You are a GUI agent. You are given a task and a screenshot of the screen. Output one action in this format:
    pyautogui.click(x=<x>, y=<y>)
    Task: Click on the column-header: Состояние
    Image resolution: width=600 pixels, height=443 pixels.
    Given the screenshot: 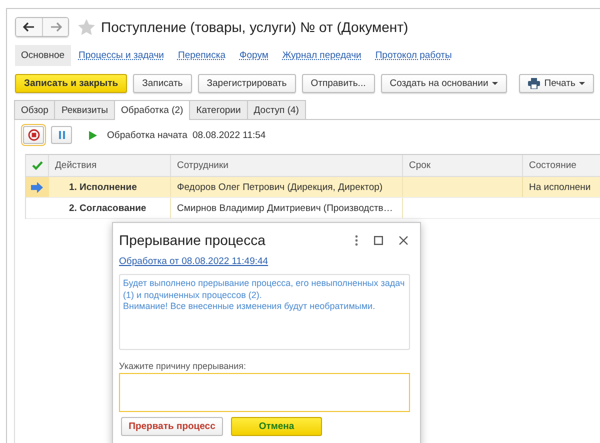 What is the action you would take?
    pyautogui.click(x=561, y=165)
    